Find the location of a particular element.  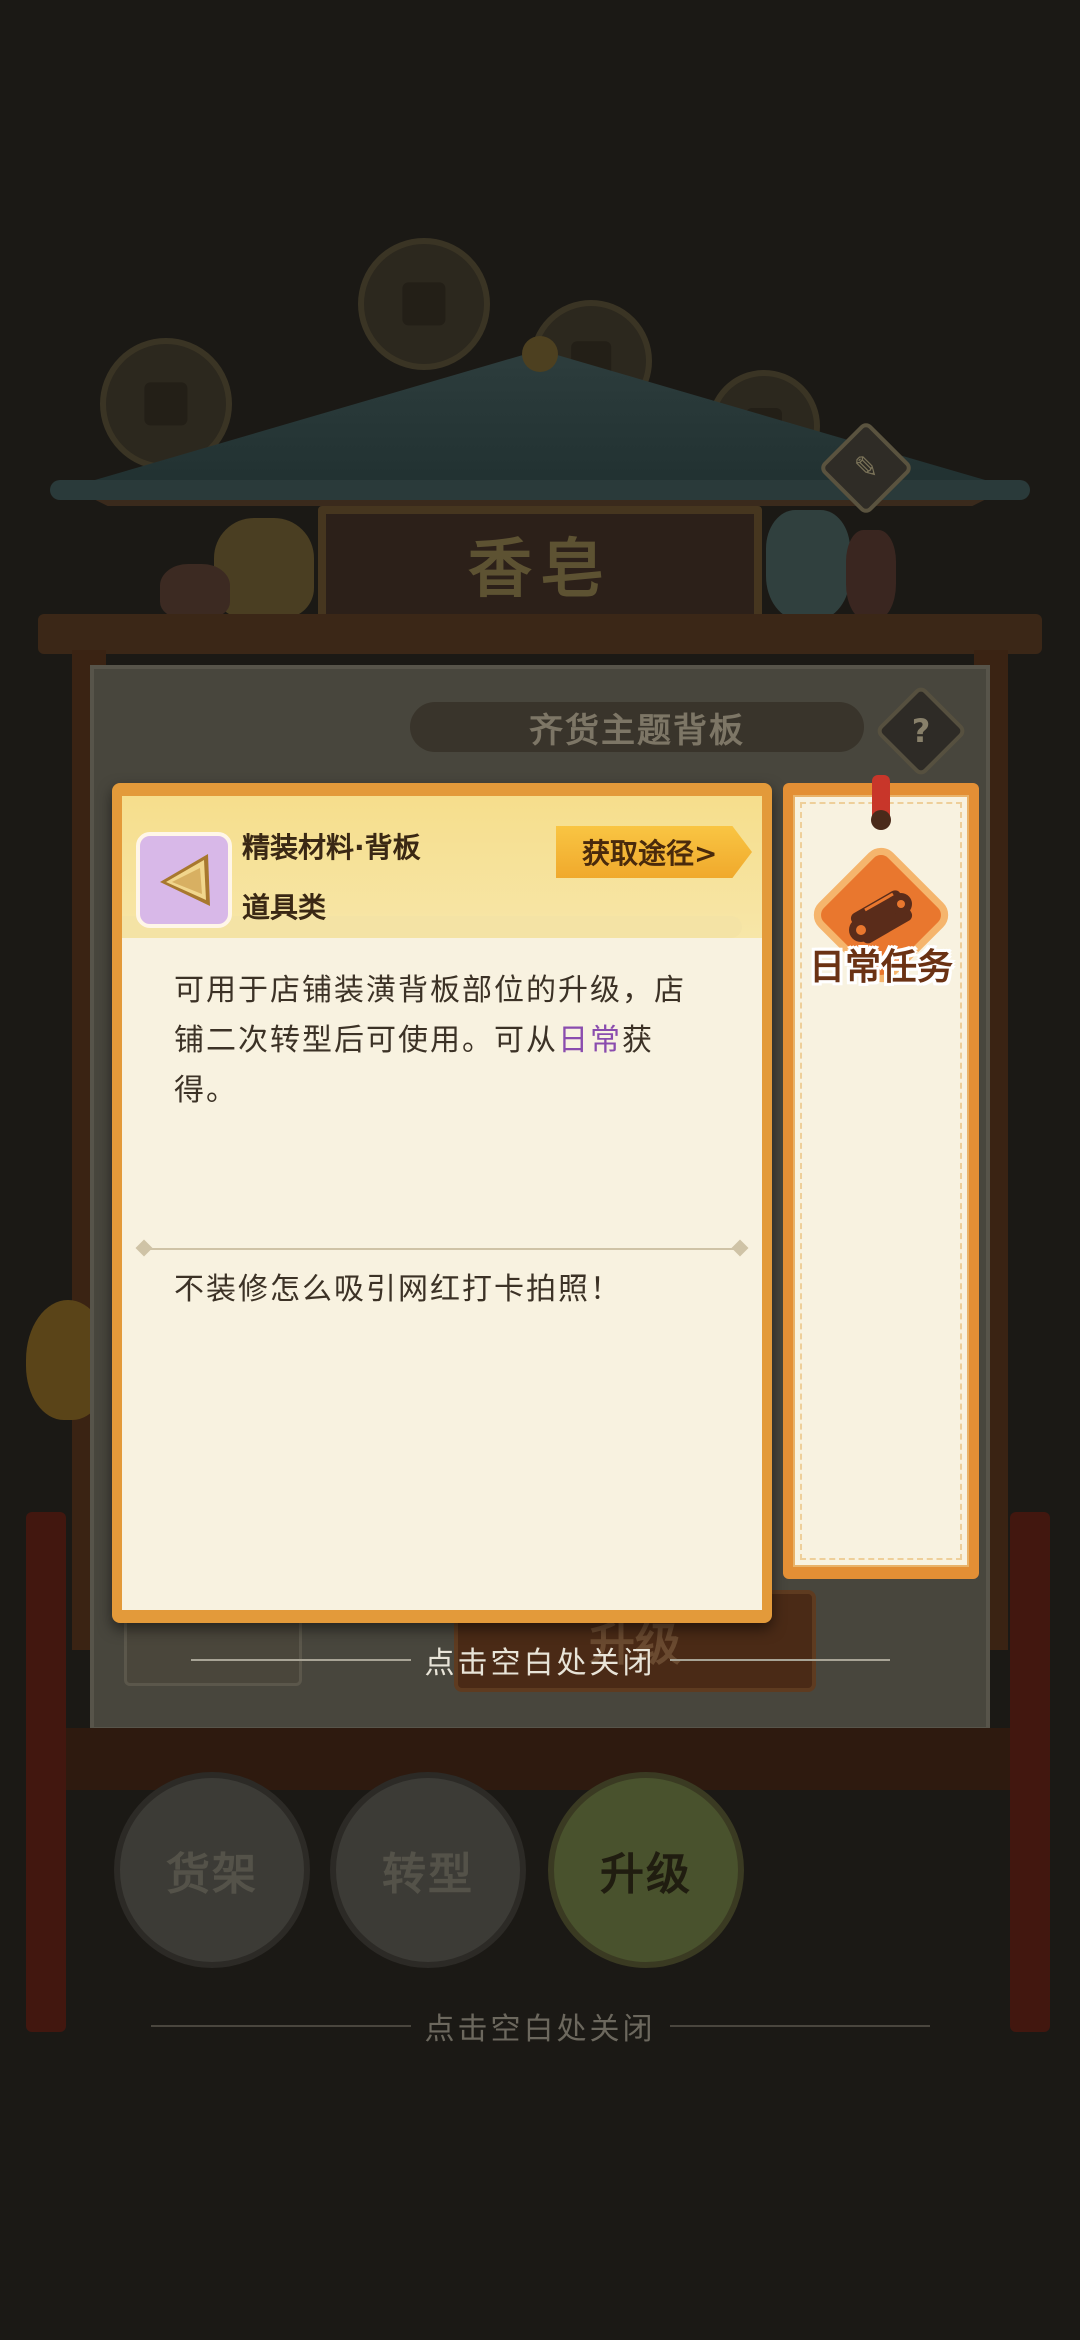

flavor-text: 不装修怎么吸引网红打卡拍照！ is located at coordinates (398, 1289).